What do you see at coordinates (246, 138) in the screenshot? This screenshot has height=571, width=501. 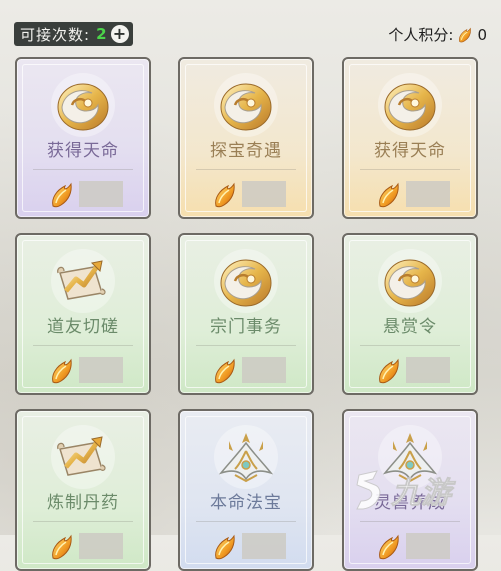 I see `task-card: 探宝奇遇` at bounding box center [246, 138].